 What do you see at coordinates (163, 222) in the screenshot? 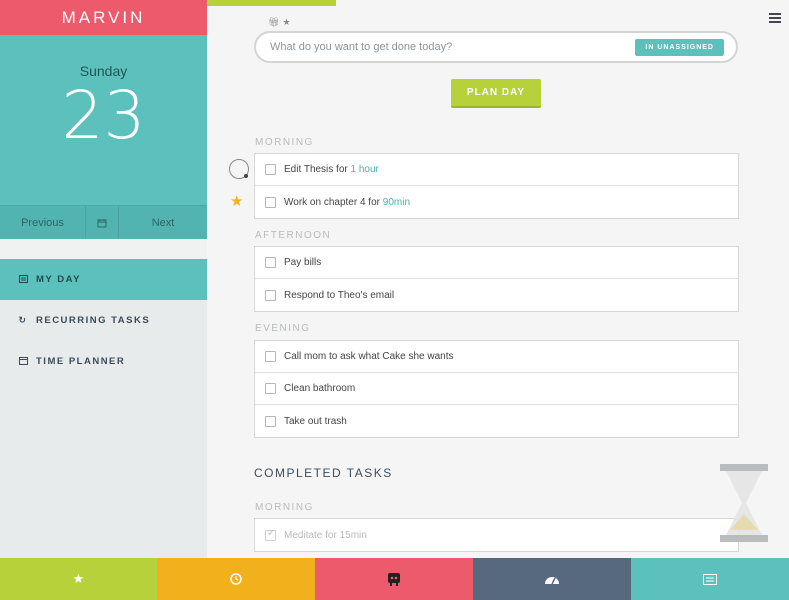
I see `next-day-button: Next` at bounding box center [163, 222].